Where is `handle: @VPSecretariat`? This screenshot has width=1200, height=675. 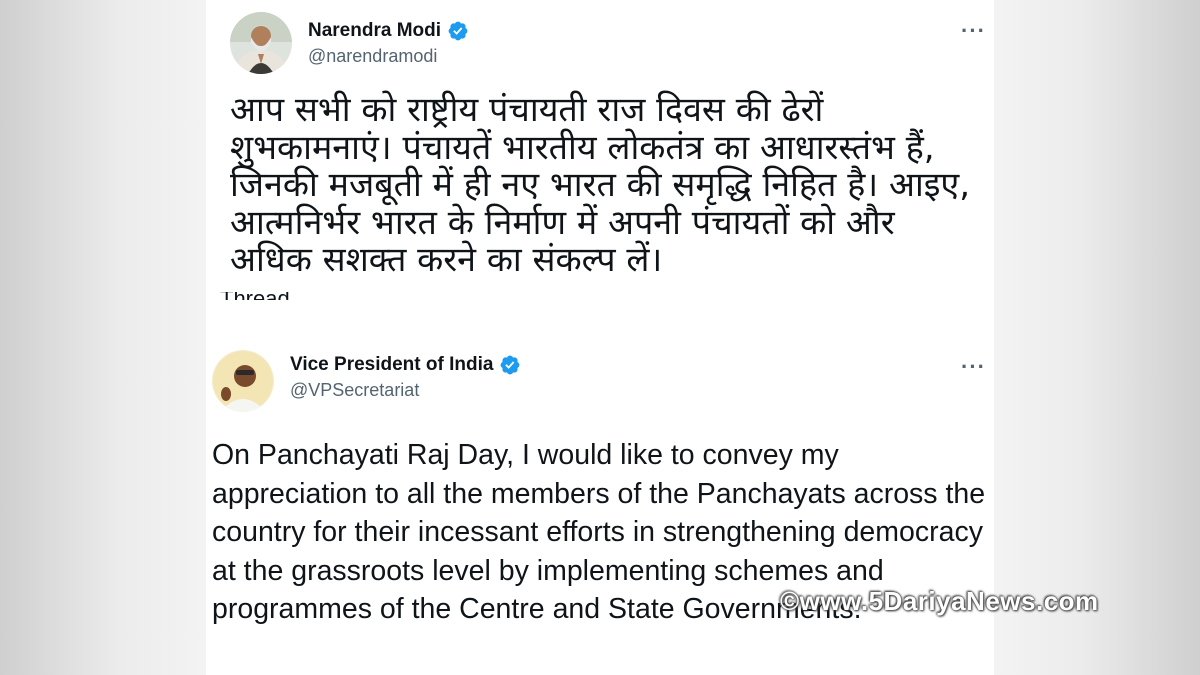 handle: @VPSecretariat is located at coordinates (405, 390).